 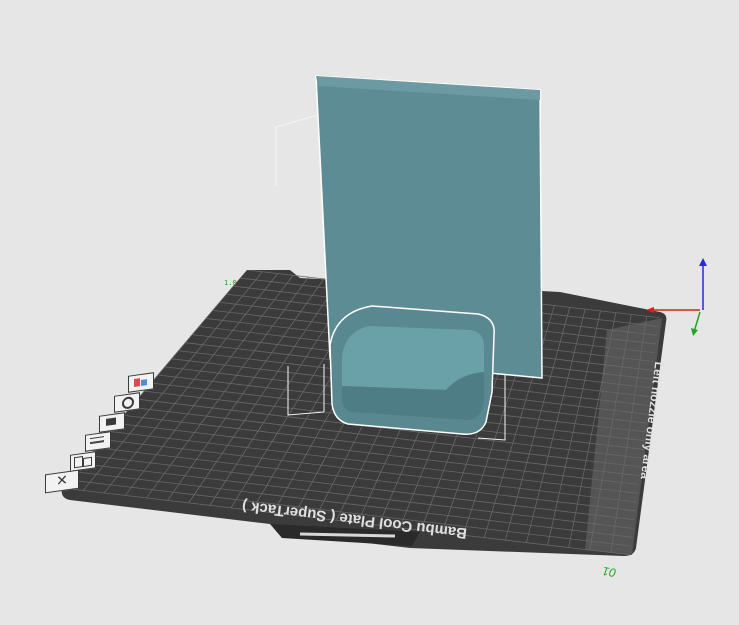 What do you see at coordinates (127, 402) in the screenshot?
I see `settings-gear-icon` at bounding box center [127, 402].